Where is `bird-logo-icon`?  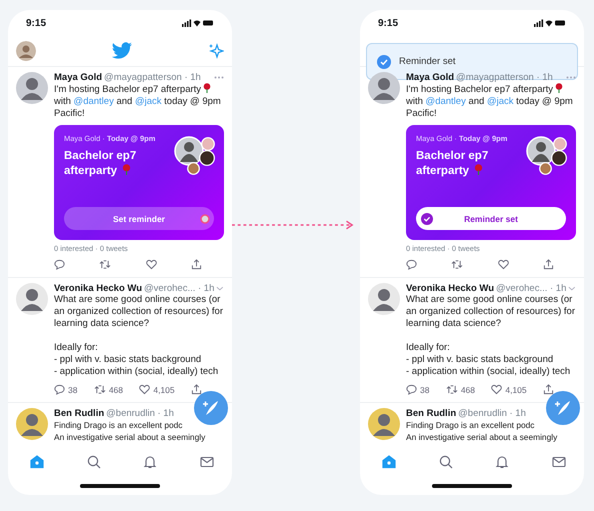
bird-logo-icon is located at coordinates (122, 51).